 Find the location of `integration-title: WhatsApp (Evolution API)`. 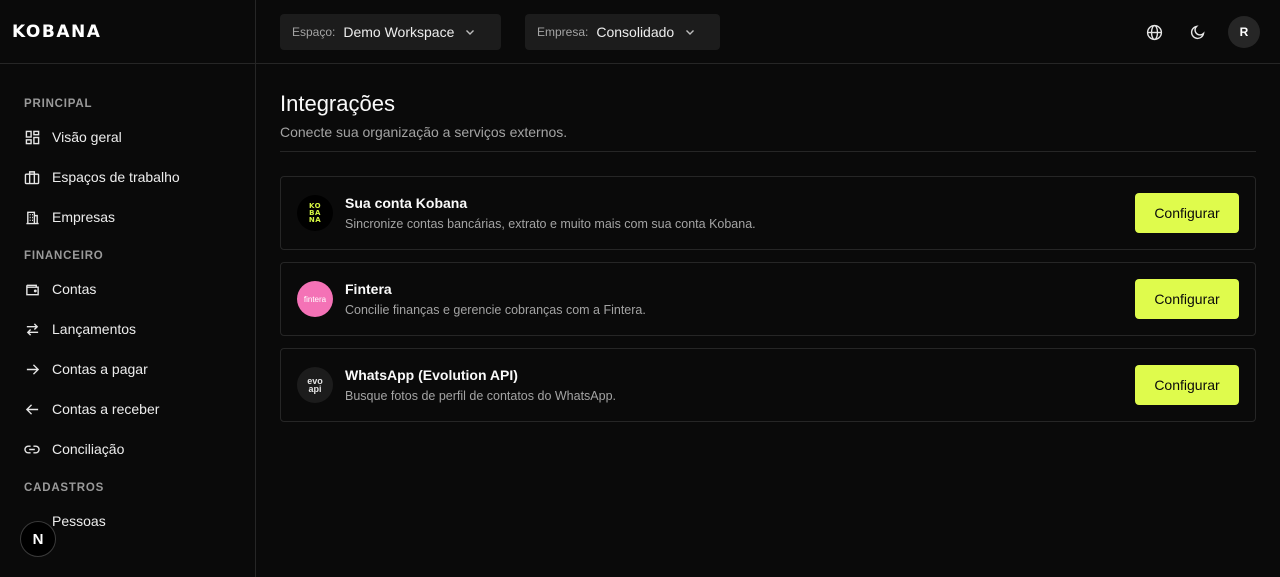

integration-title: WhatsApp (Evolution API) is located at coordinates (431, 375).